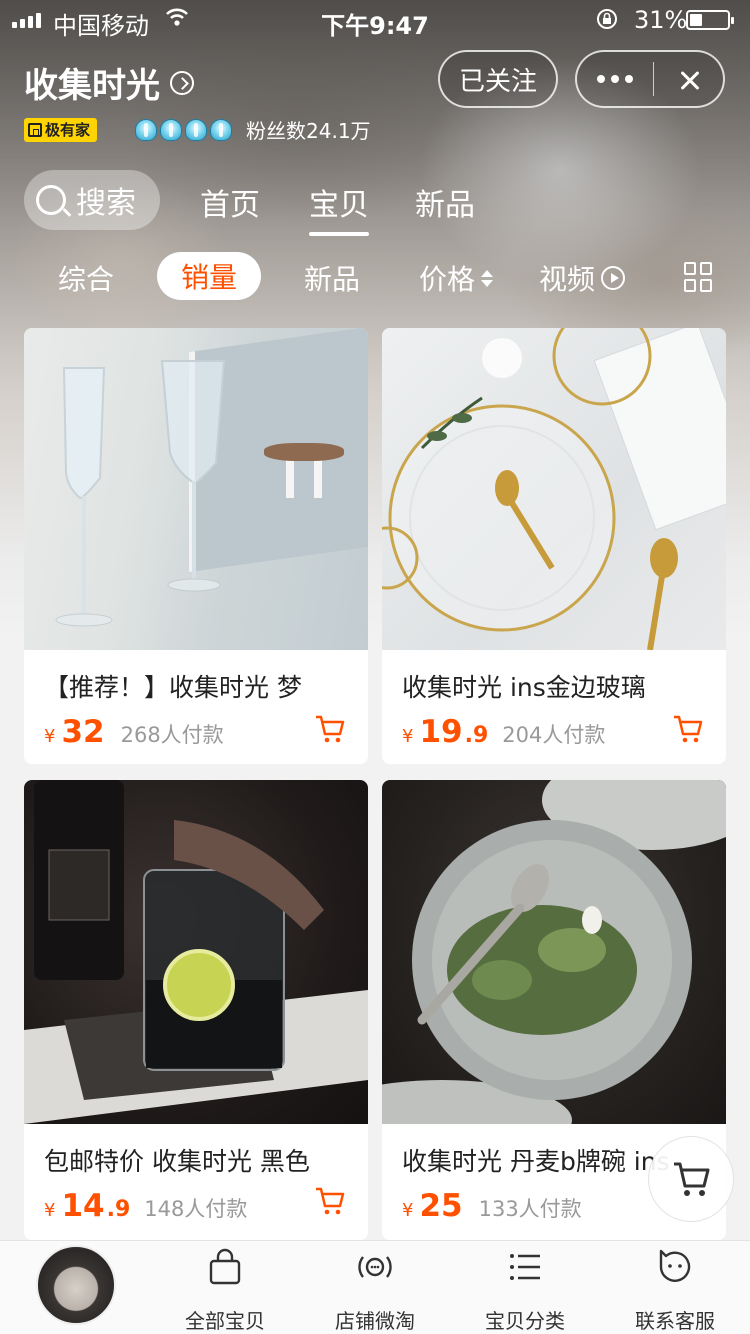 The height and width of the screenshot is (1334, 750). What do you see at coordinates (525, 1321) in the screenshot?
I see `tab-label: 宝贝分类` at bounding box center [525, 1321].